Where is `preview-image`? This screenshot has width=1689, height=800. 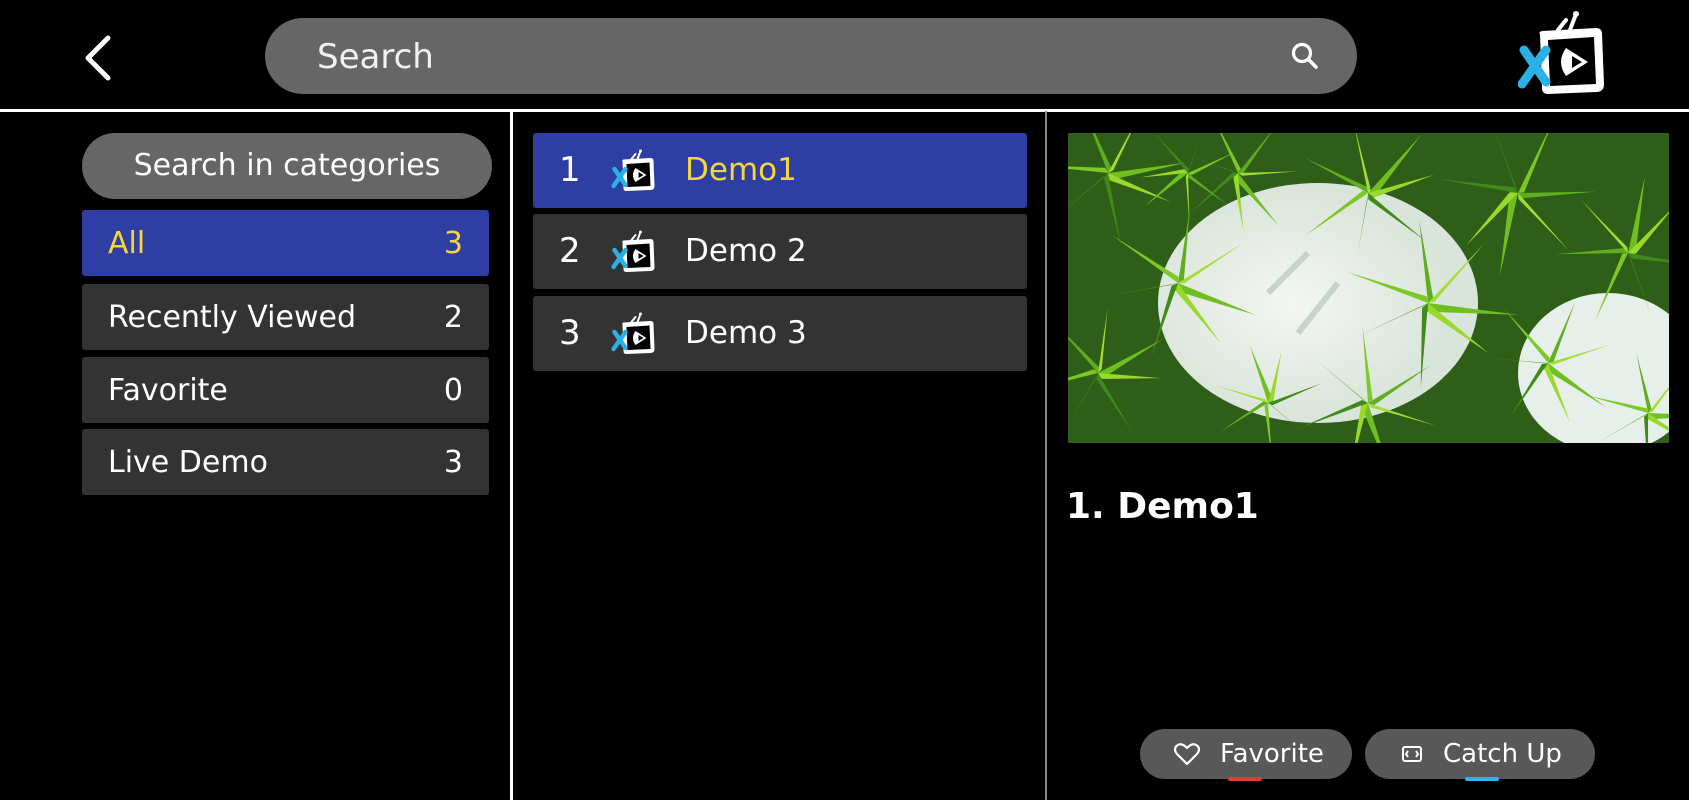 preview-image is located at coordinates (1368, 288).